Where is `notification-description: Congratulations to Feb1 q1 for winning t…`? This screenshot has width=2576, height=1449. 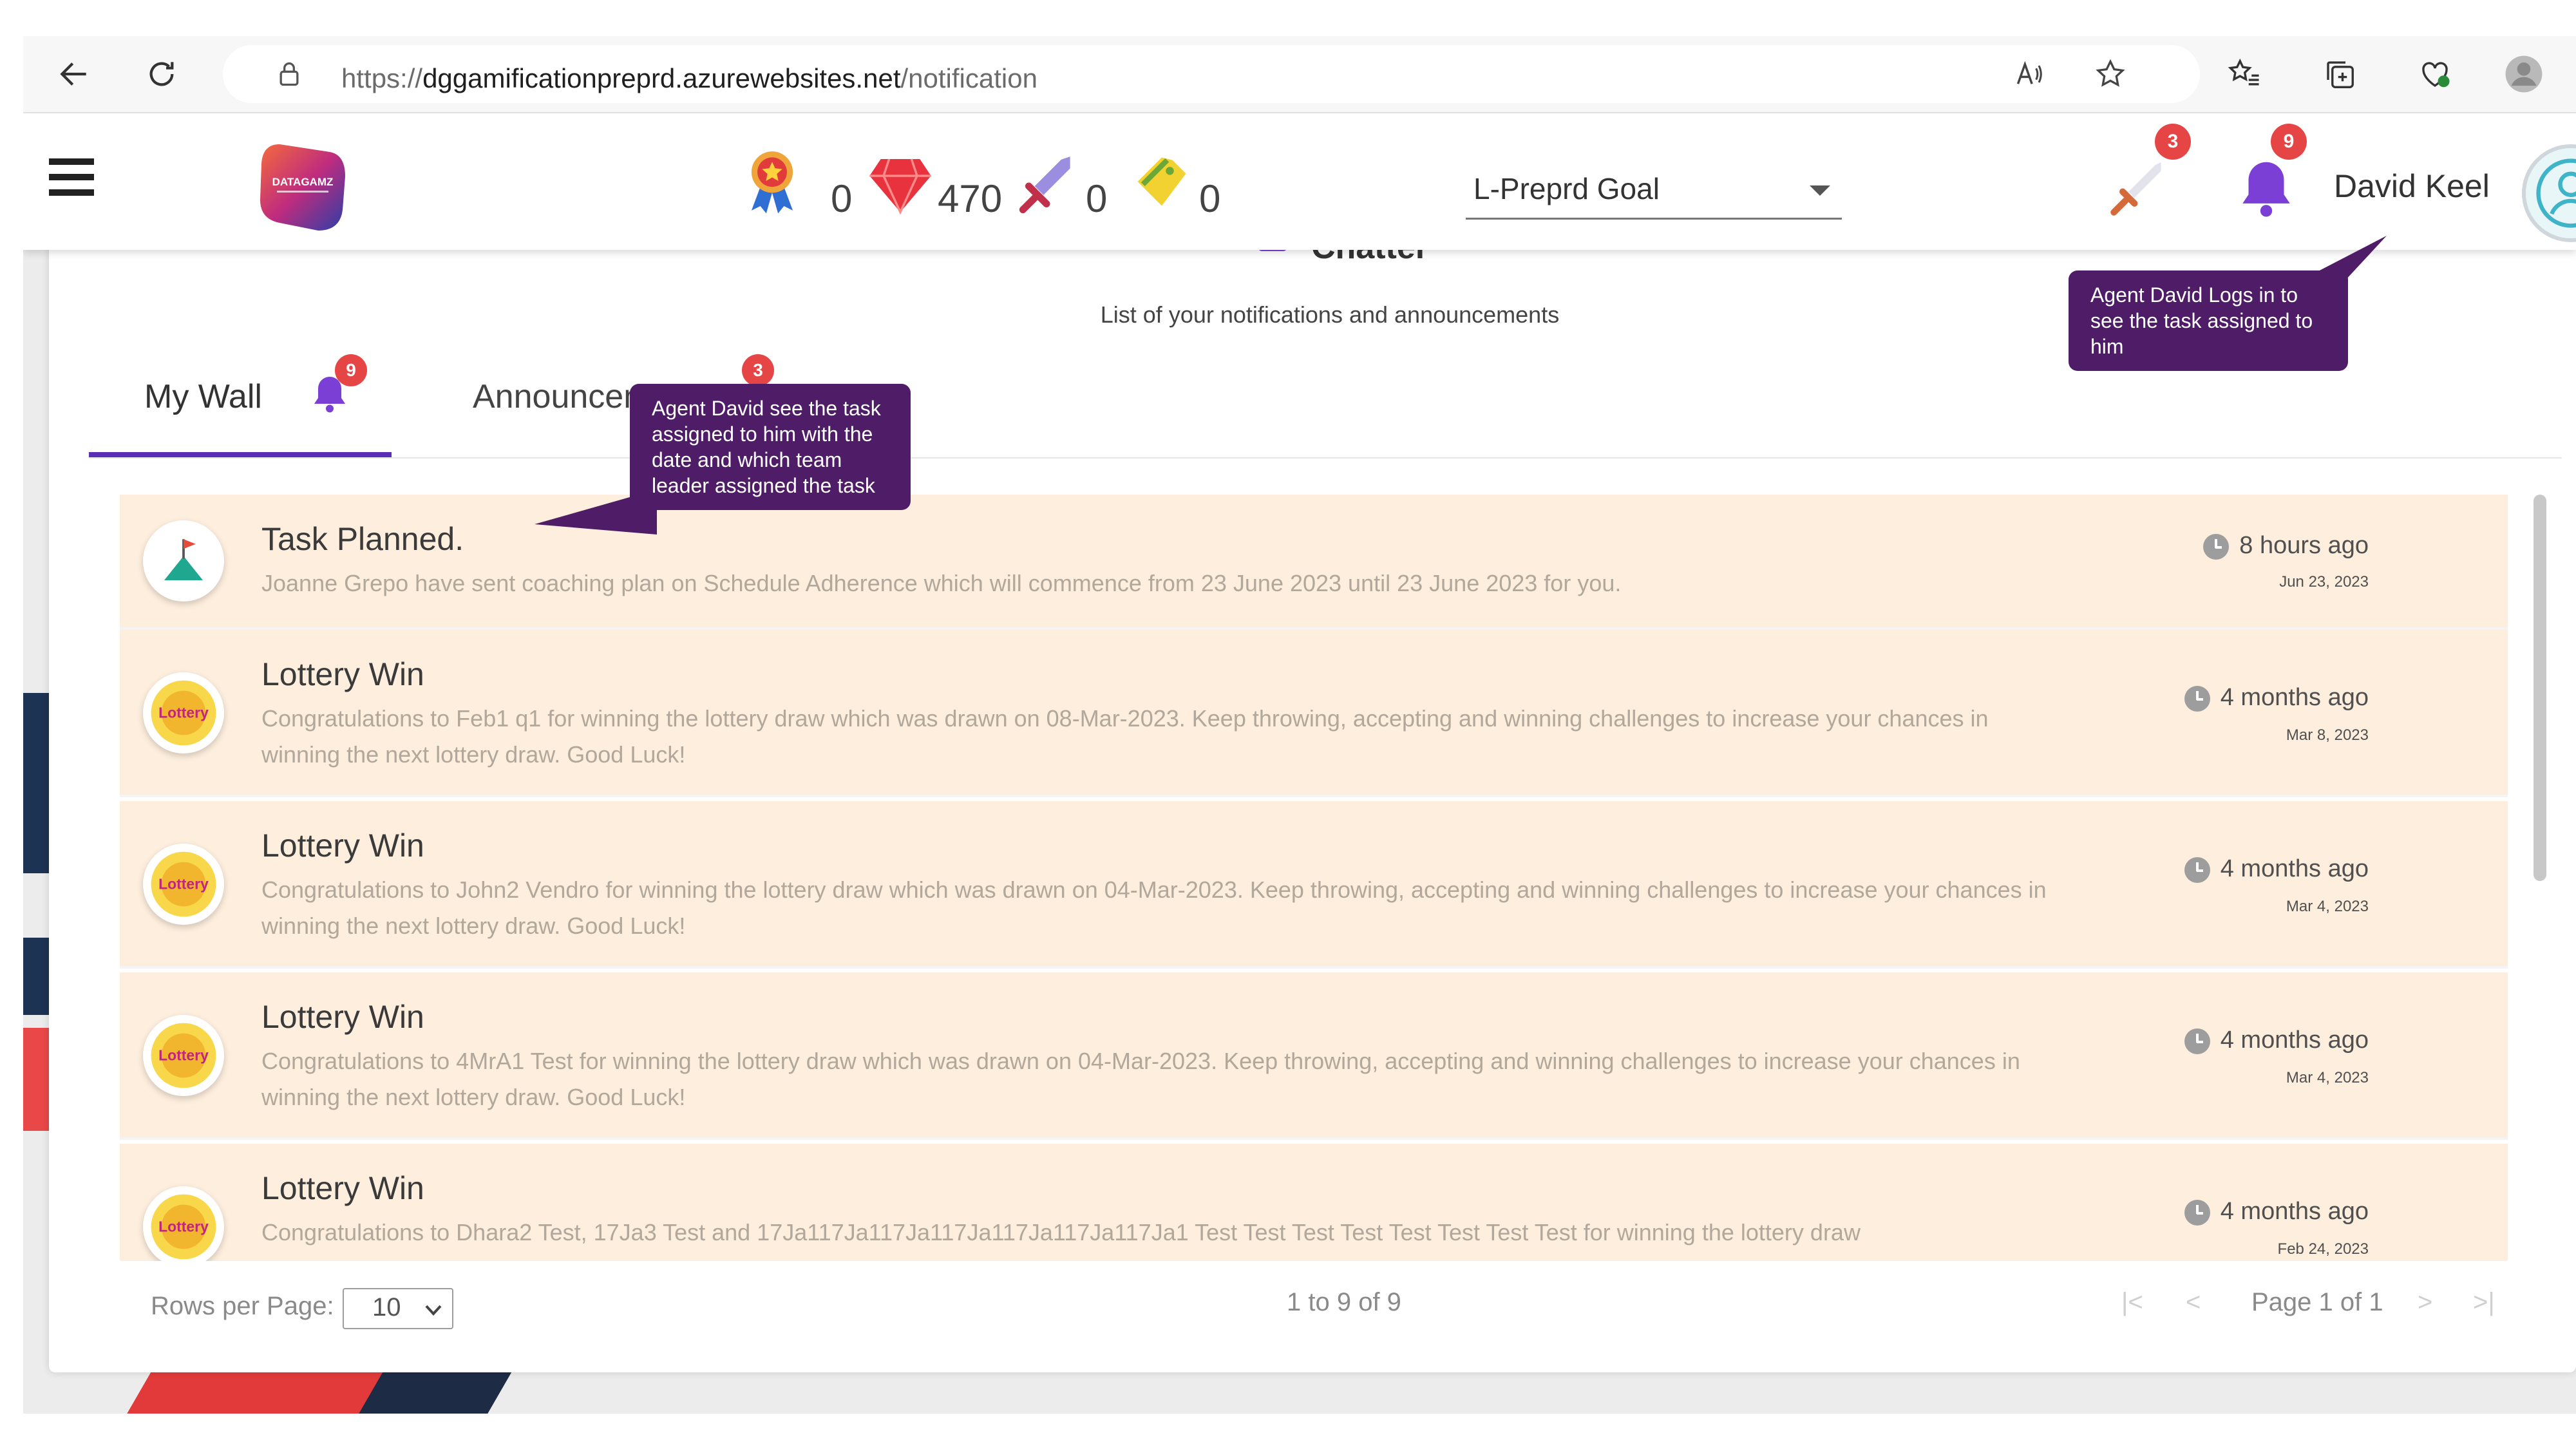
notification-description: Congratulations to Feb1 q1 for winning t… is located at coordinates (1125, 737).